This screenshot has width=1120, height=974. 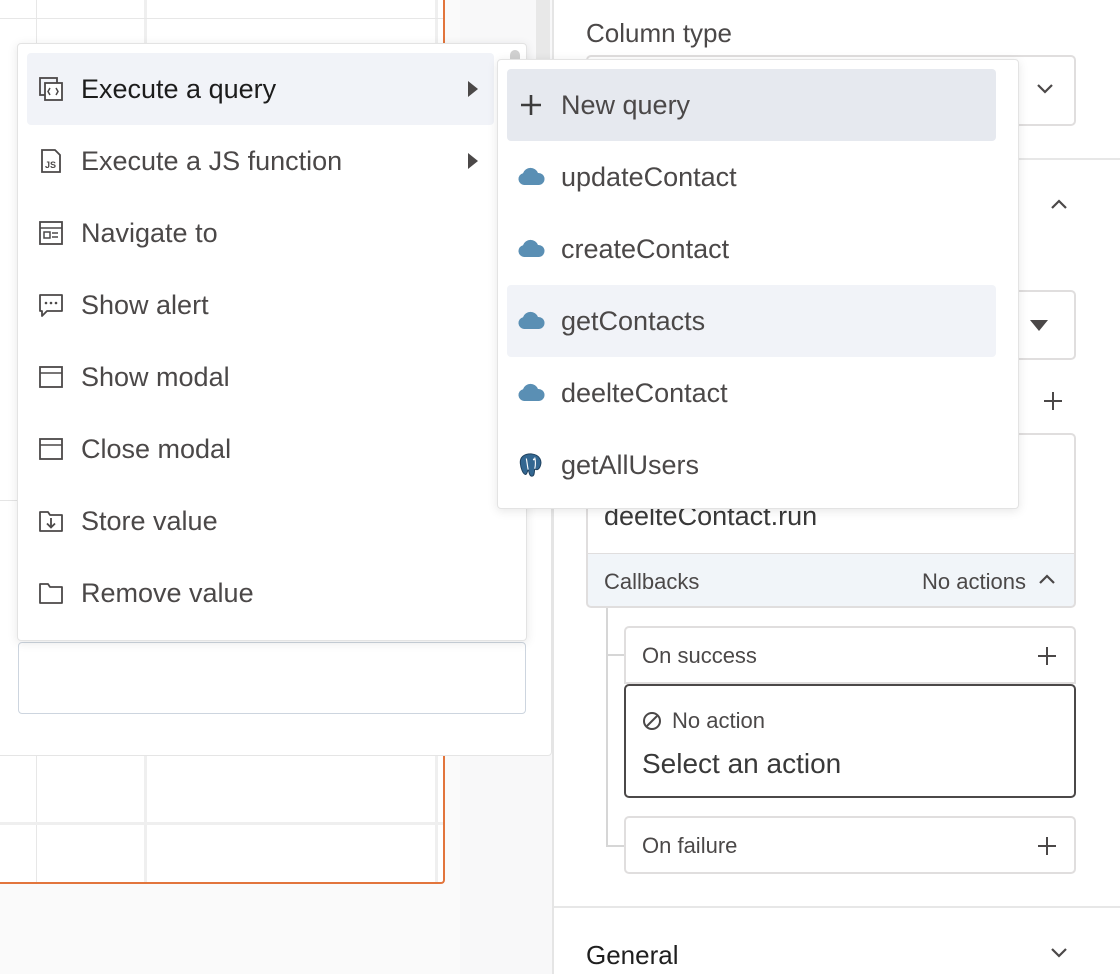 What do you see at coordinates (260, 521) in the screenshot?
I see `menu-item-store-value: Store value` at bounding box center [260, 521].